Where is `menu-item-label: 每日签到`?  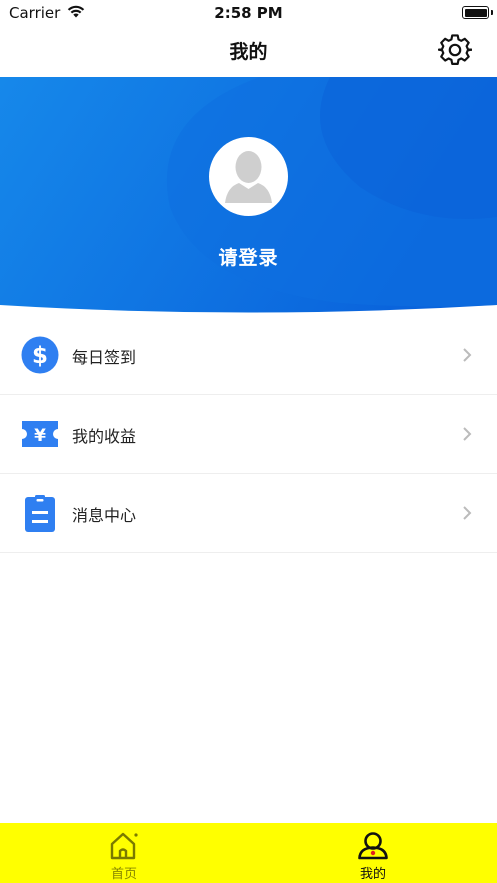 menu-item-label: 每日签到 is located at coordinates (104, 357).